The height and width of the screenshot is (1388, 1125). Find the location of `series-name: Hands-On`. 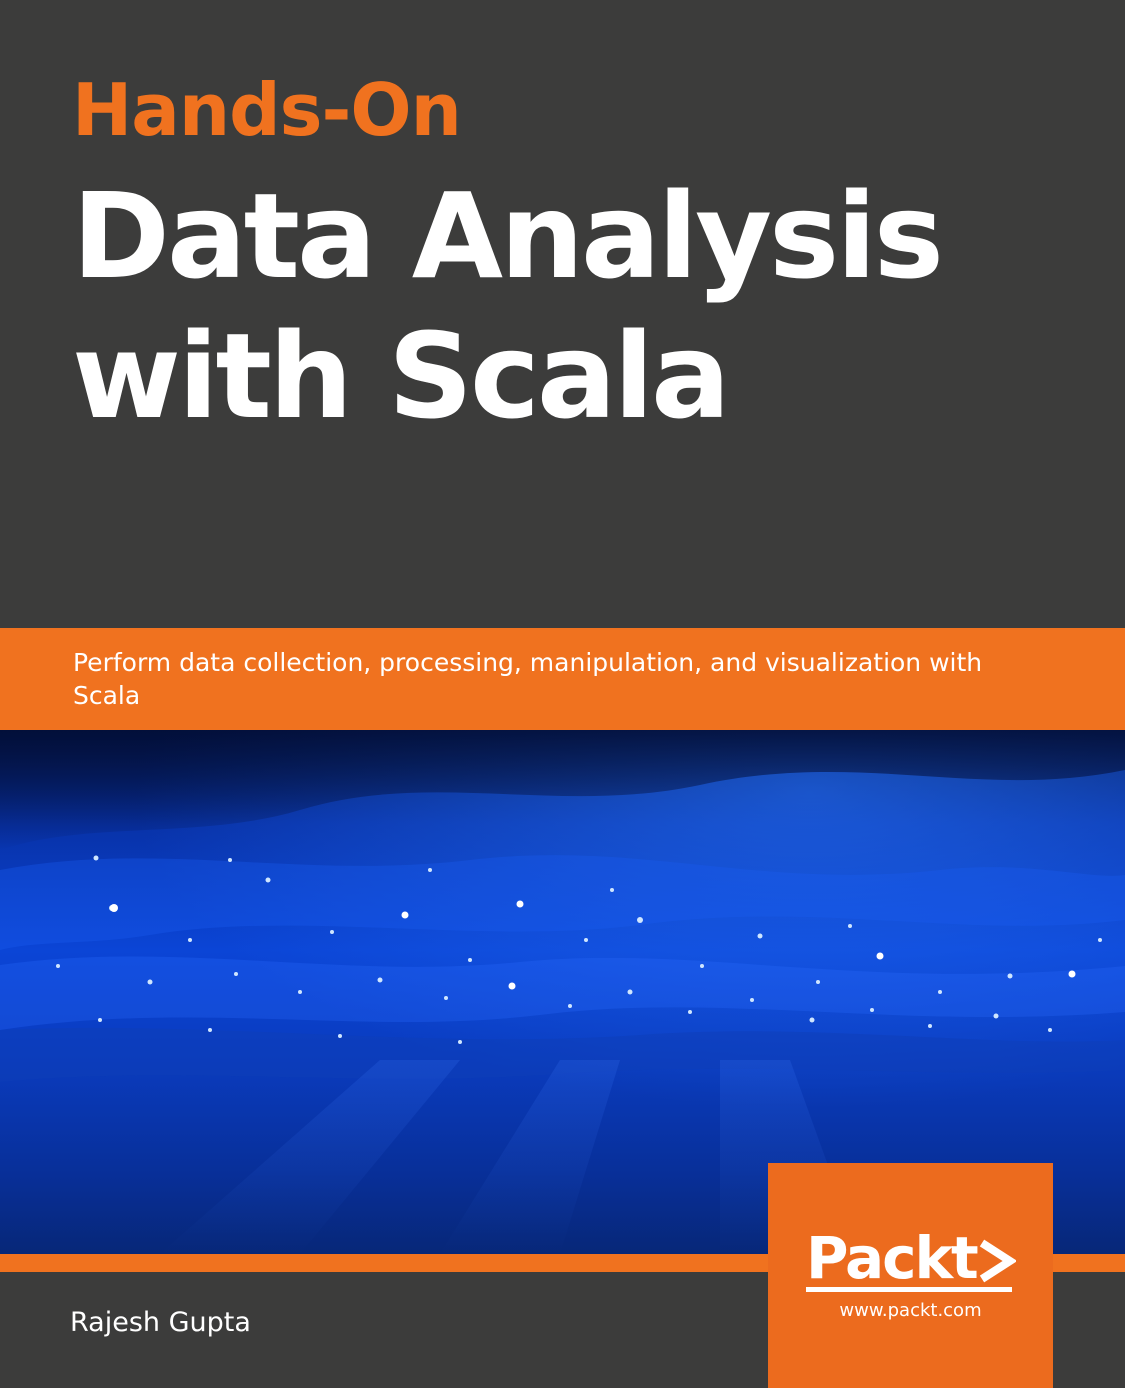

series-name: Hands-On is located at coordinates (267, 110).